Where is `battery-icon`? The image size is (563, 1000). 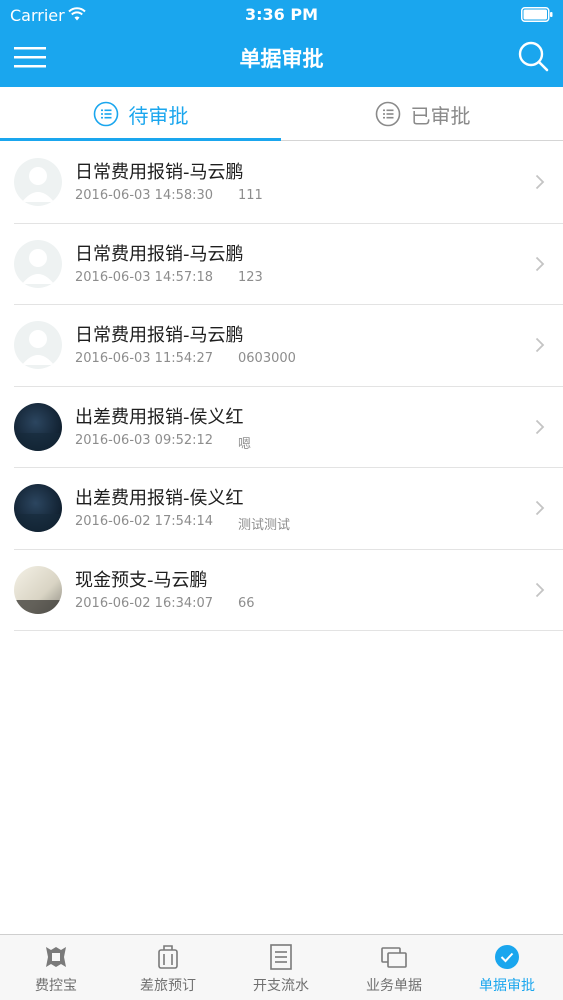 battery-icon is located at coordinates (537, 14).